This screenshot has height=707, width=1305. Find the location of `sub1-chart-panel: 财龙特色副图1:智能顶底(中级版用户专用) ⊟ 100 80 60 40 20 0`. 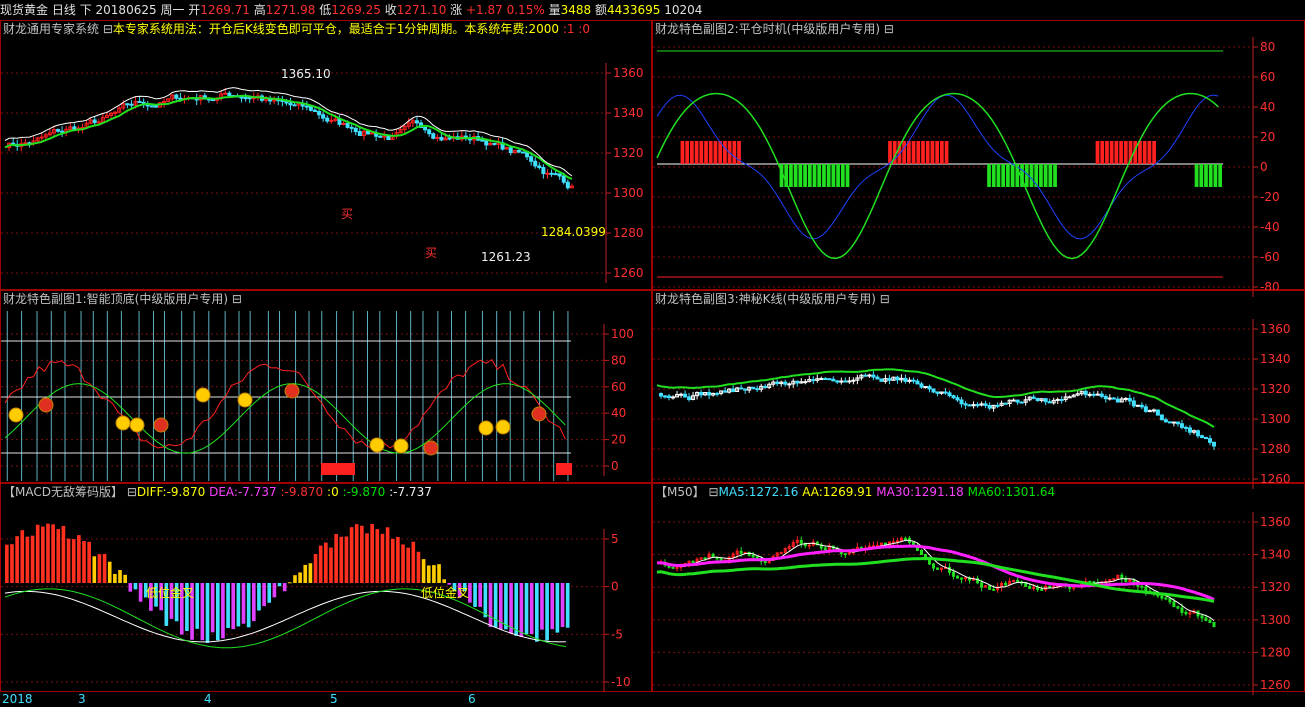

sub1-chart-panel: 财龙特色副图1:智能顶底(中级版用户专用) ⊟ 100 80 60 40 20 0 is located at coordinates (326, 386).